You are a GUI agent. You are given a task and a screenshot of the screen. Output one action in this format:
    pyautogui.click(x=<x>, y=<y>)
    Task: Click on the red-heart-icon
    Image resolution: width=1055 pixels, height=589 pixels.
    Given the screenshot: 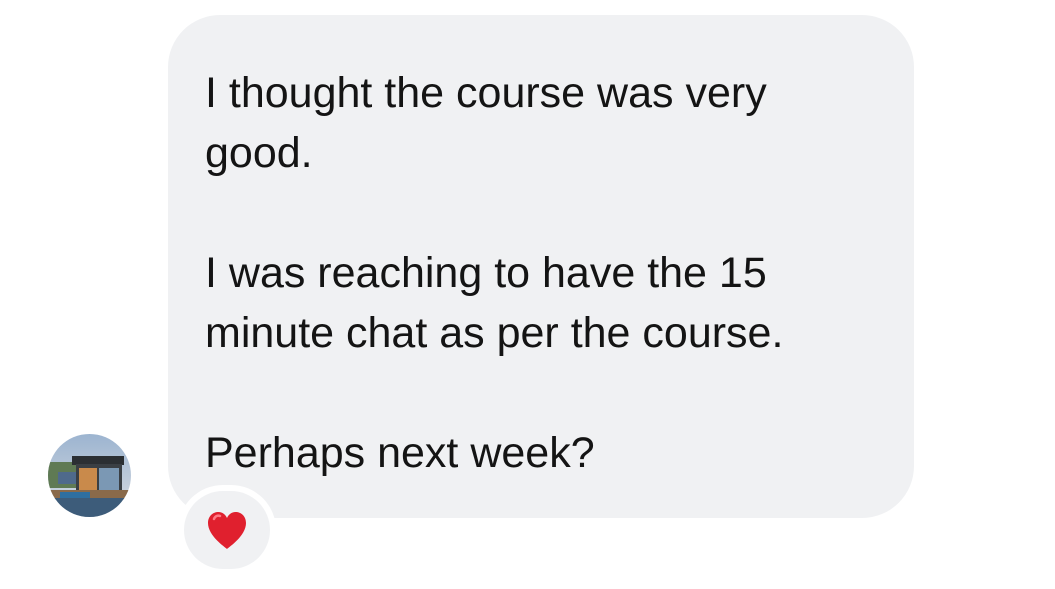 What is the action you would take?
    pyautogui.click(x=227, y=530)
    